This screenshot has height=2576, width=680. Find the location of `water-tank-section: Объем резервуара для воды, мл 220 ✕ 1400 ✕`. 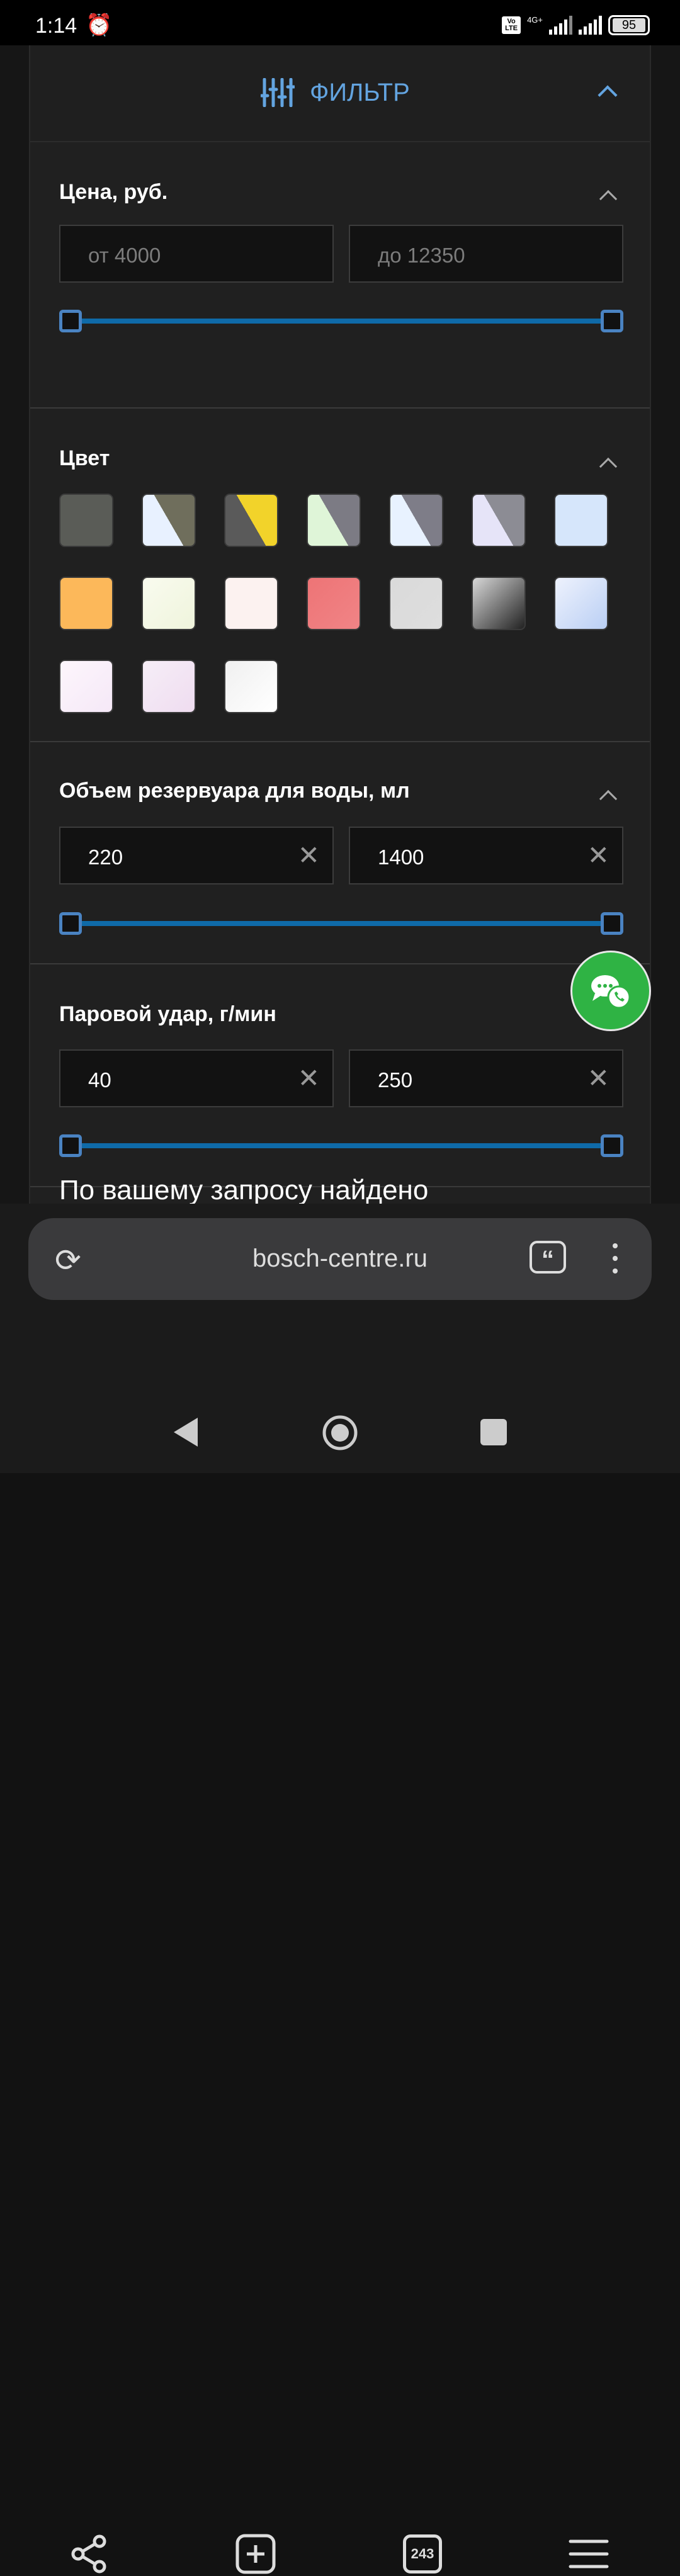

water-tank-section: Объем резервуара для воды, мл 220 ✕ 1400 ✕ is located at coordinates (340, 853).